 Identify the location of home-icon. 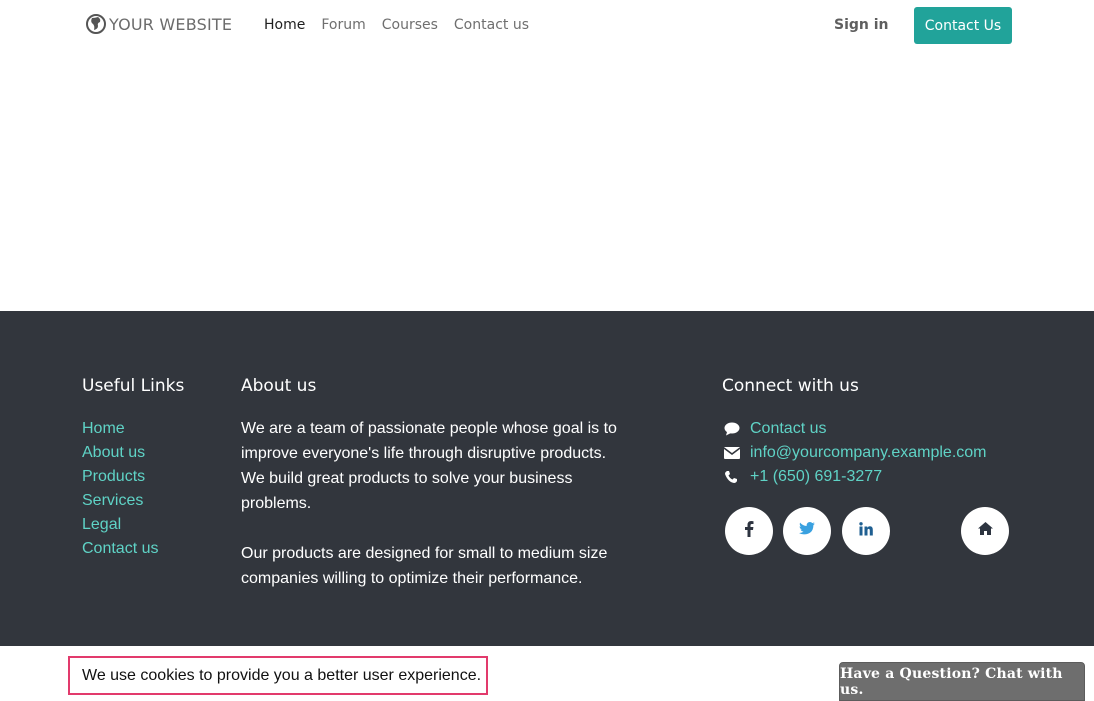
(985, 531).